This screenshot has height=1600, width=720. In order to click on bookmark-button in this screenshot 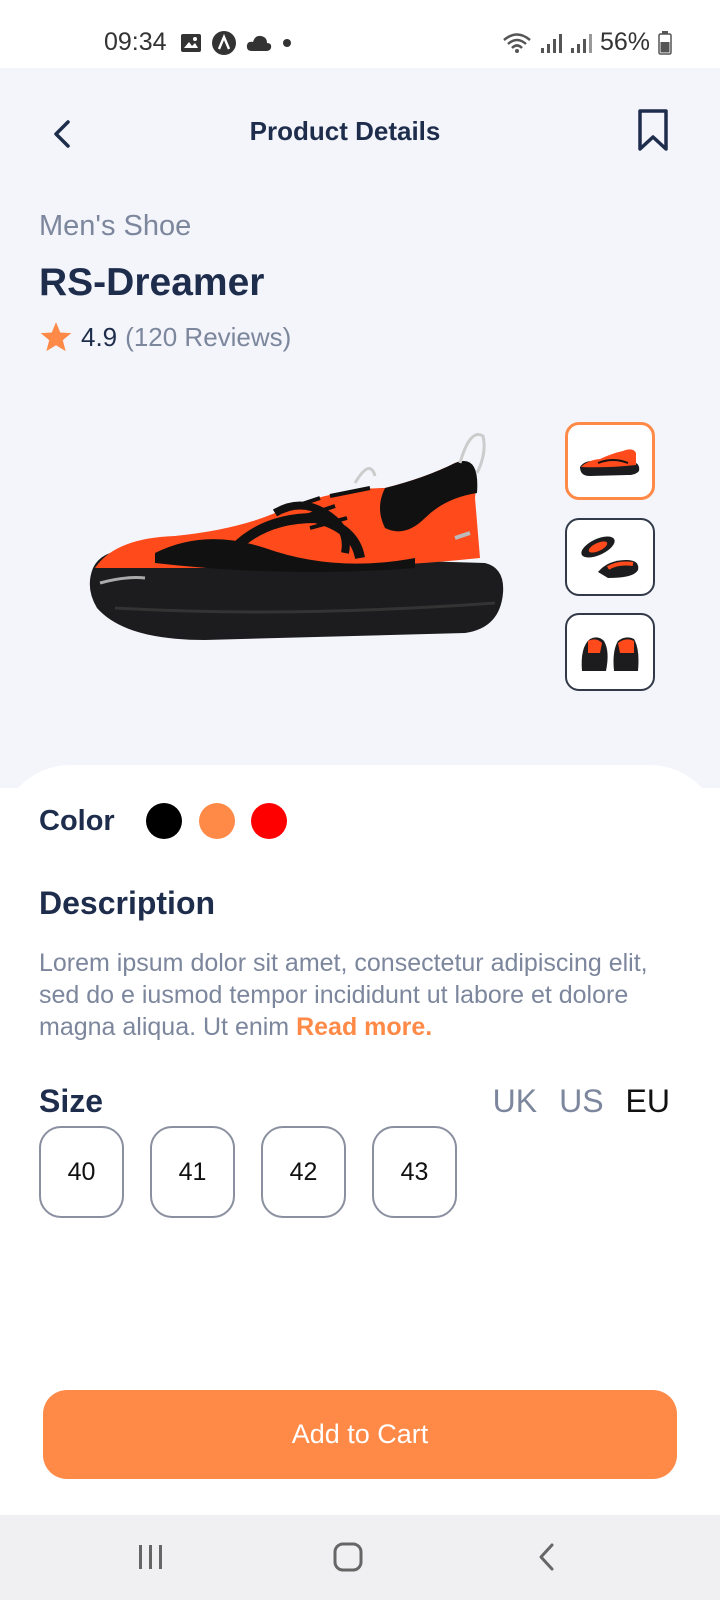, I will do `click(653, 130)`.